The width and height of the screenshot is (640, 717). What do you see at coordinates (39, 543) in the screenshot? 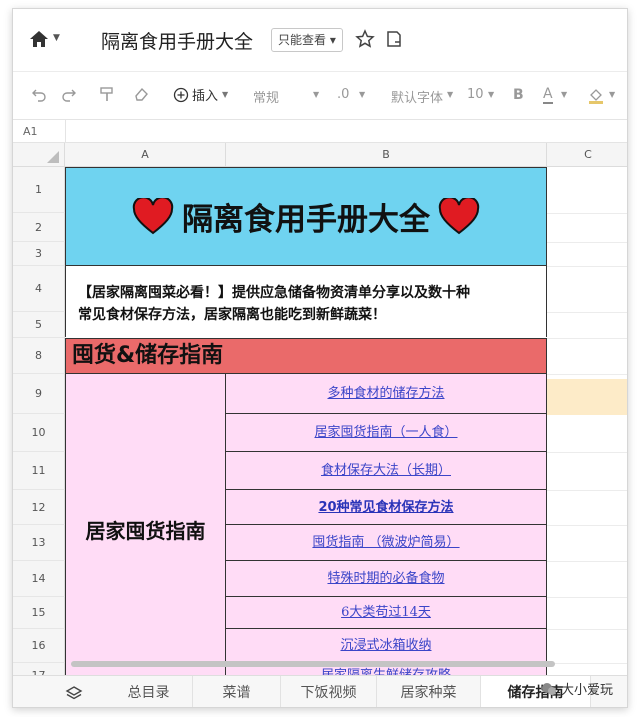
I see `row-header: 13` at bounding box center [39, 543].